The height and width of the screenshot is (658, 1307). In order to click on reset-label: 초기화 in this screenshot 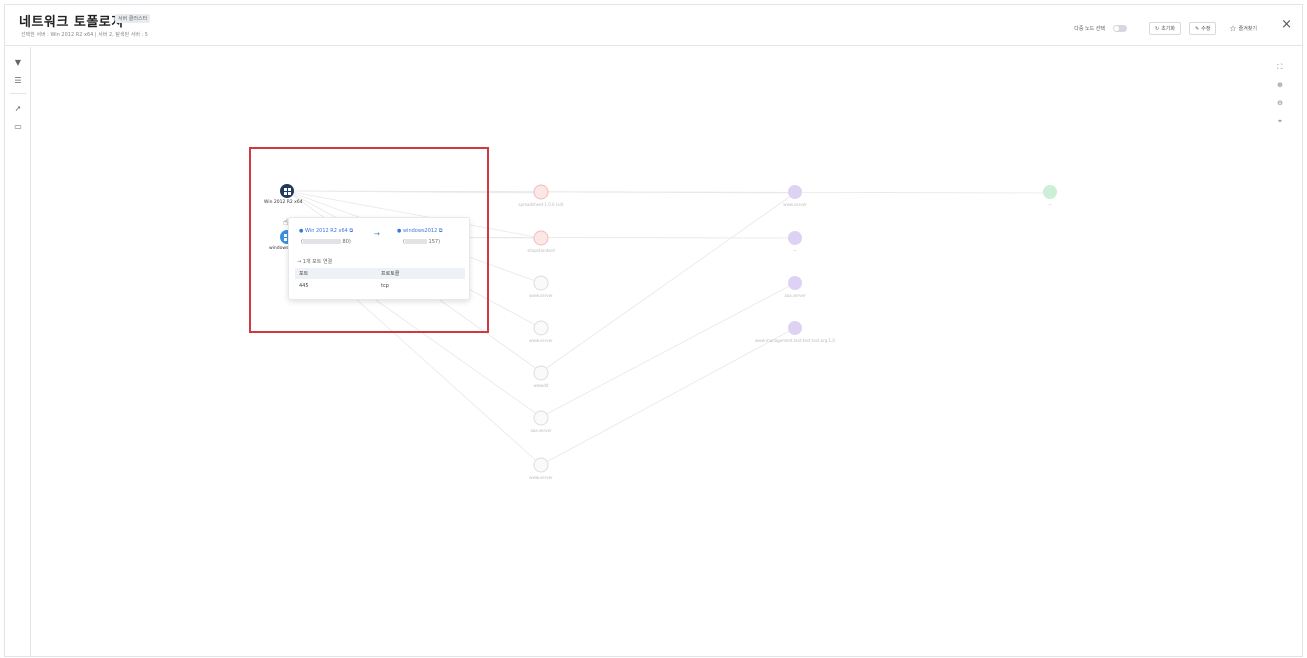, I will do `click(1168, 29)`.